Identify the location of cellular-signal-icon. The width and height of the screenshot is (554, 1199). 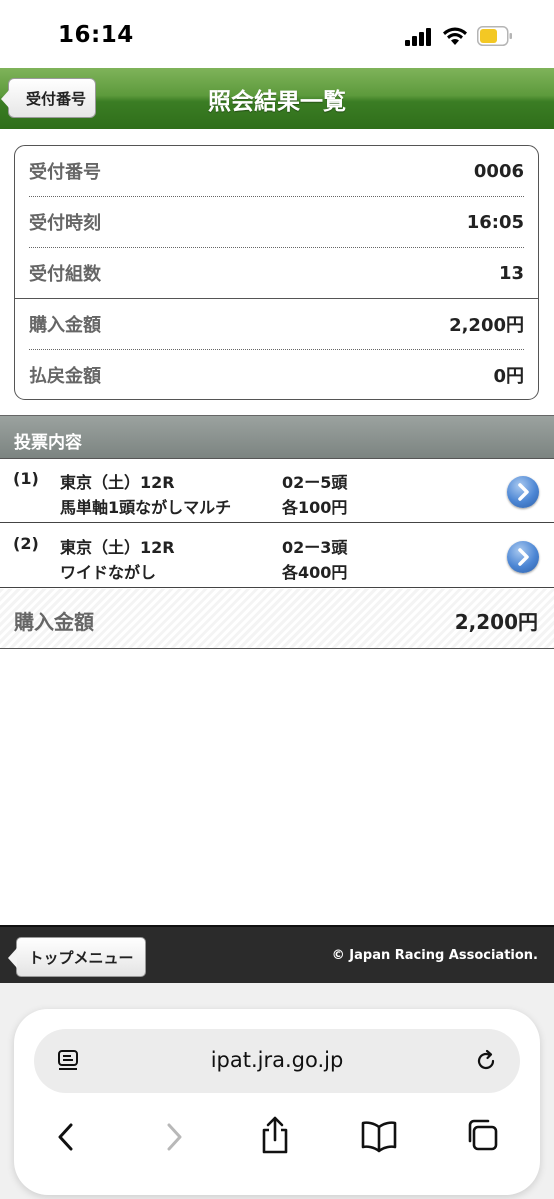
(420, 37).